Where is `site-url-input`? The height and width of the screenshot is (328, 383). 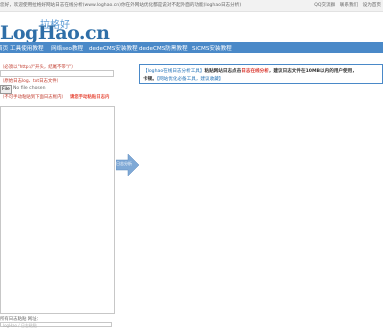 site-url-input is located at coordinates (57, 73).